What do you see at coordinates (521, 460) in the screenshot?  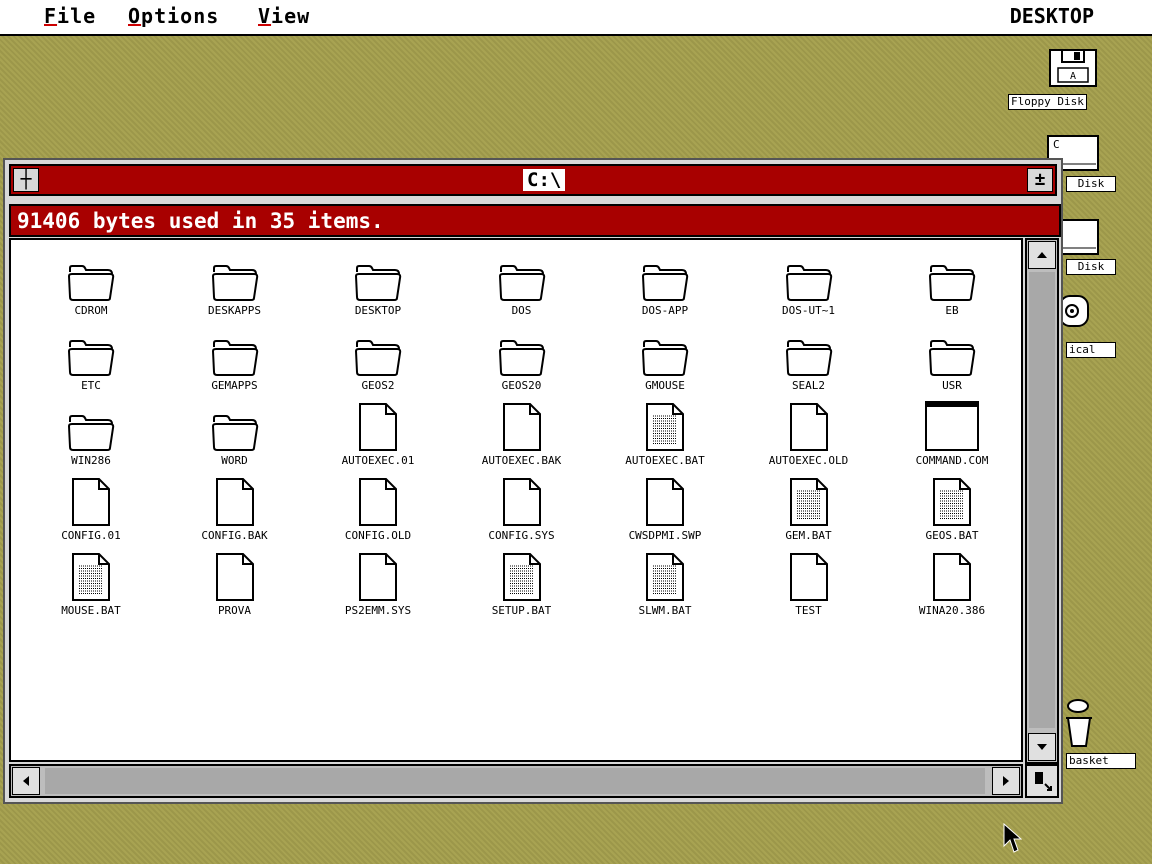 I see `file-item-label: AUTOEXEC.BAK` at bounding box center [521, 460].